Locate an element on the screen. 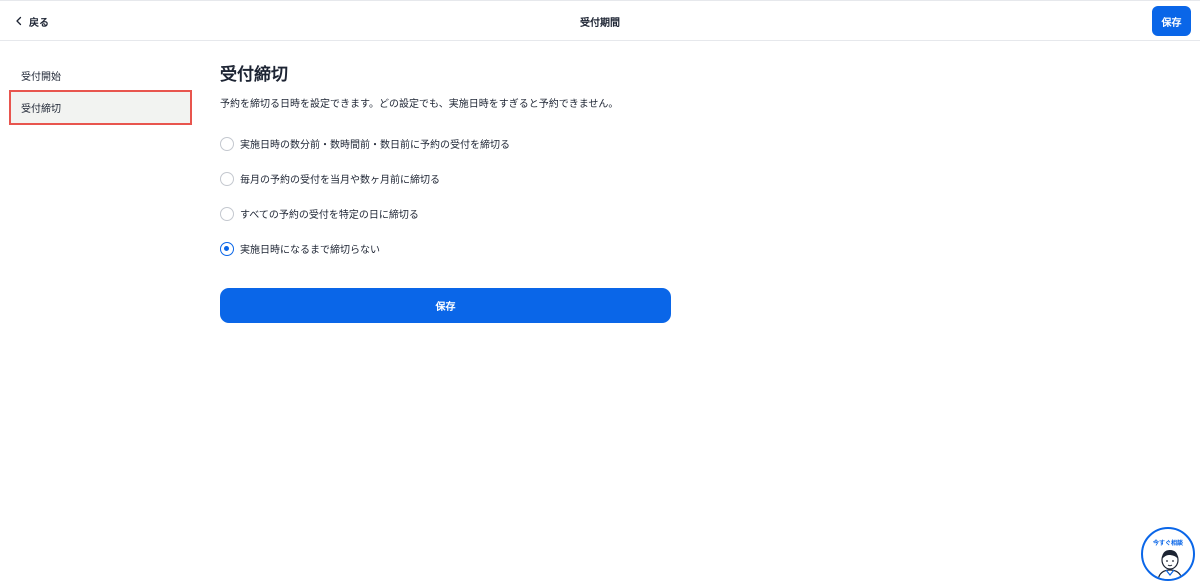  radio-button-checked is located at coordinates (227, 248).